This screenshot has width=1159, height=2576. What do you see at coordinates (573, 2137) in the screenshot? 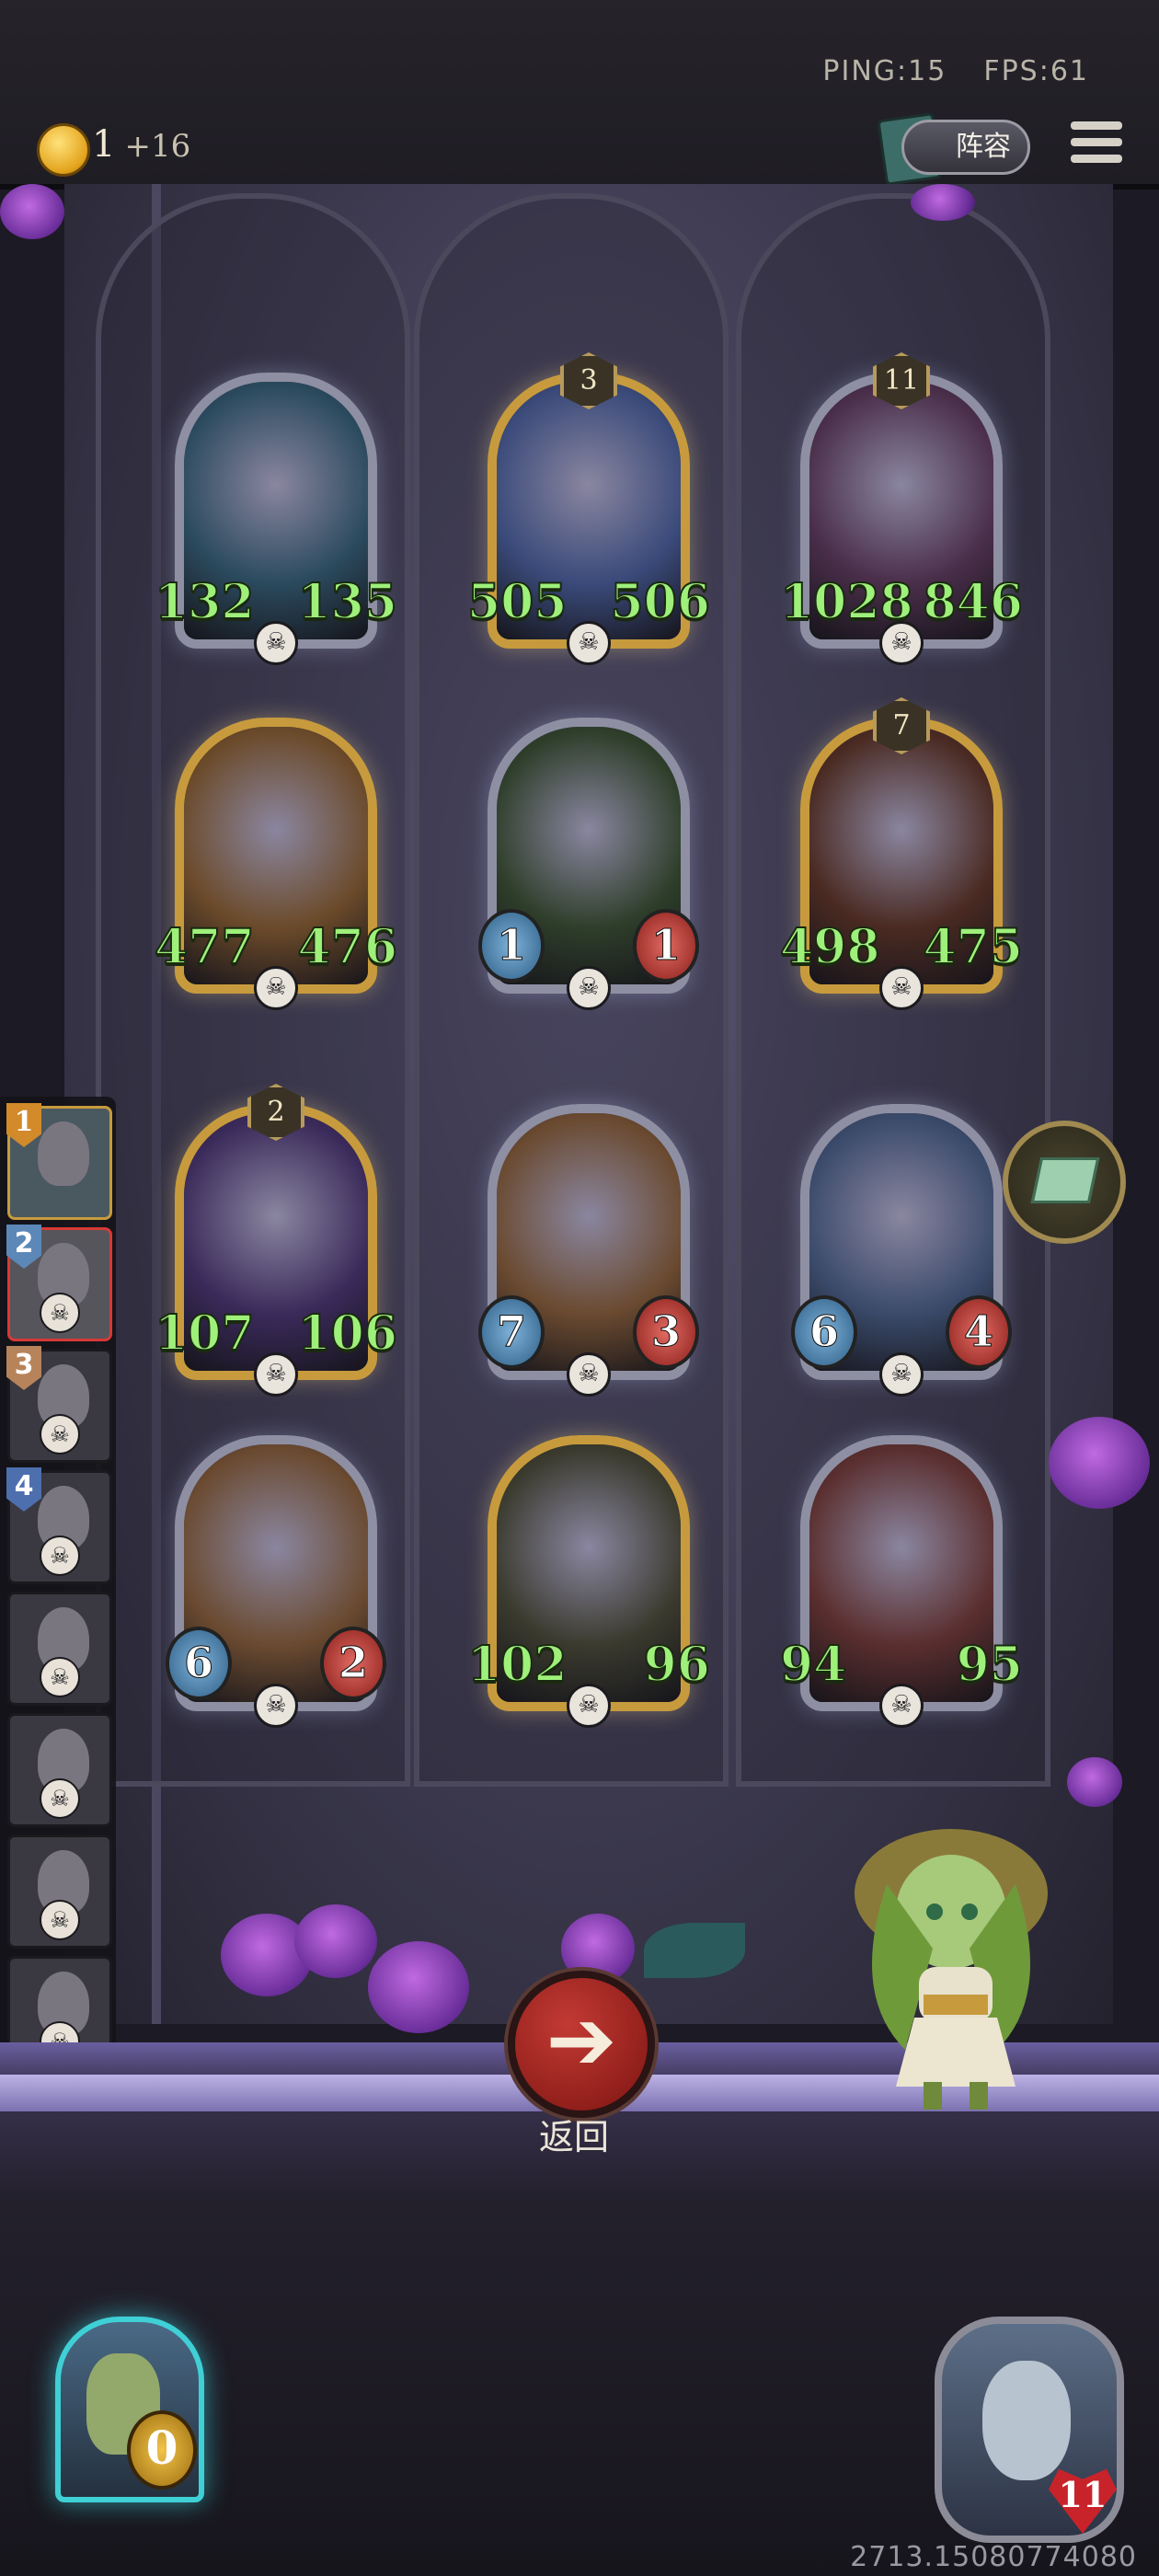
I see `back-label: 返回` at bounding box center [573, 2137].